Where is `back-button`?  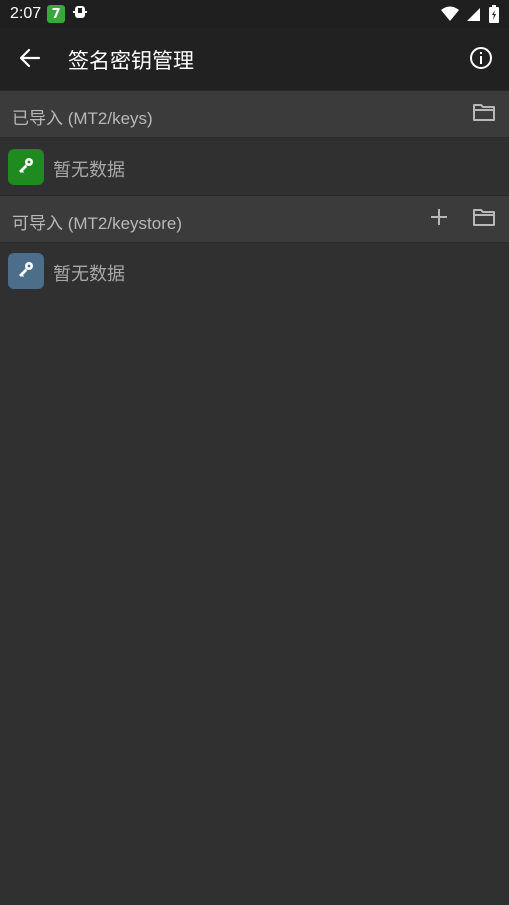 back-button is located at coordinates (30, 60).